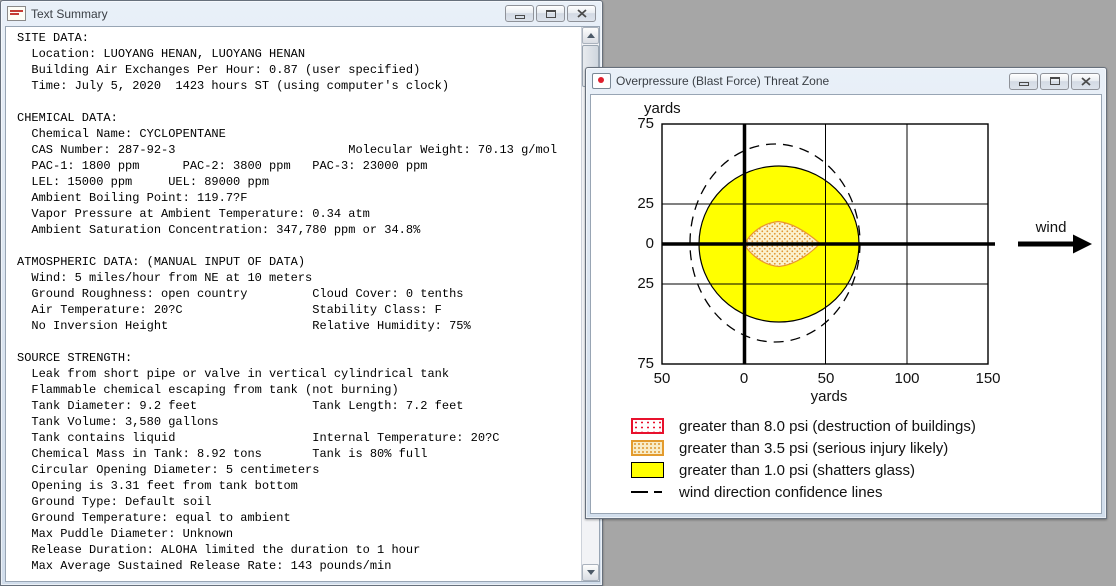 Image resolution: width=1116 pixels, height=586 pixels. Describe the element at coordinates (744, 378) in the screenshot. I see `x-tick-0: 0` at that location.